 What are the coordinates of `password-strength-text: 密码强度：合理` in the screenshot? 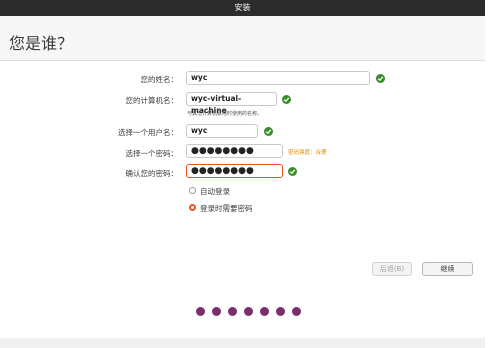 It's located at (307, 153).